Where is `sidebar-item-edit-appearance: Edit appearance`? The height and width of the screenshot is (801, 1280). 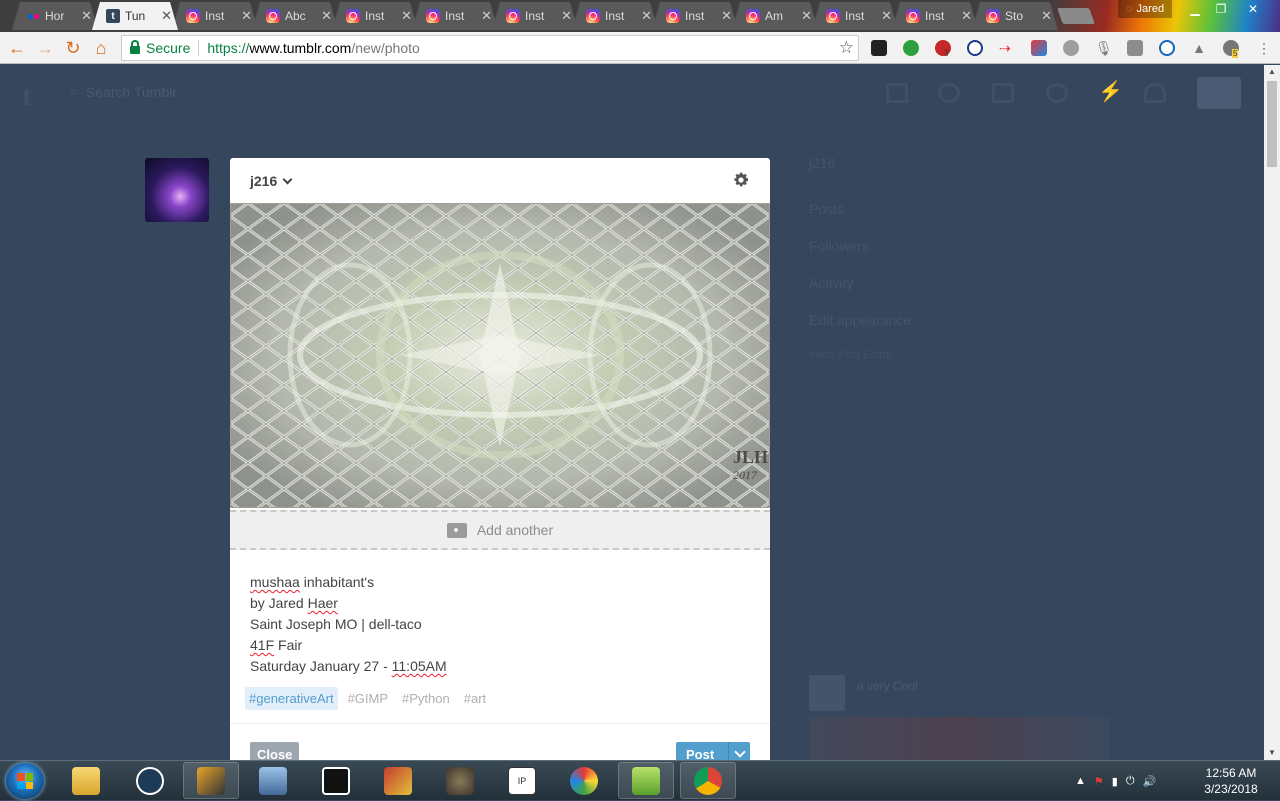 sidebar-item-edit-appearance: Edit appearance is located at coordinates (959, 330).